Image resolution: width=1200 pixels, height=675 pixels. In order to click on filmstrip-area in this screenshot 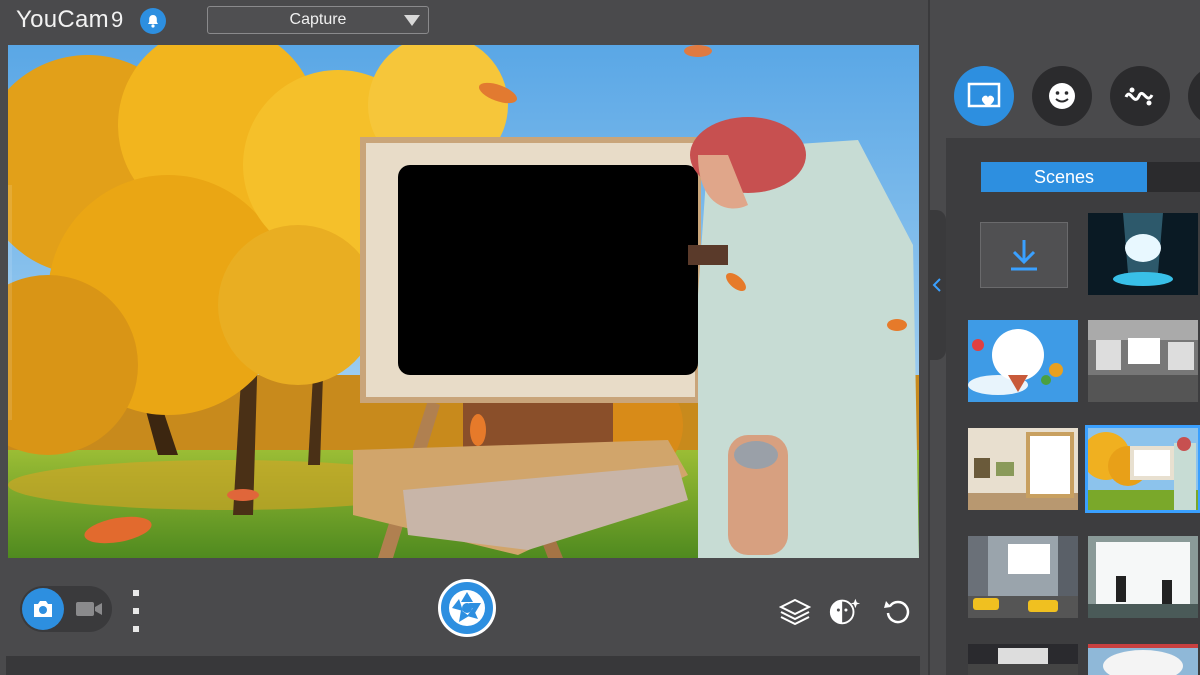, I will do `click(463, 665)`.